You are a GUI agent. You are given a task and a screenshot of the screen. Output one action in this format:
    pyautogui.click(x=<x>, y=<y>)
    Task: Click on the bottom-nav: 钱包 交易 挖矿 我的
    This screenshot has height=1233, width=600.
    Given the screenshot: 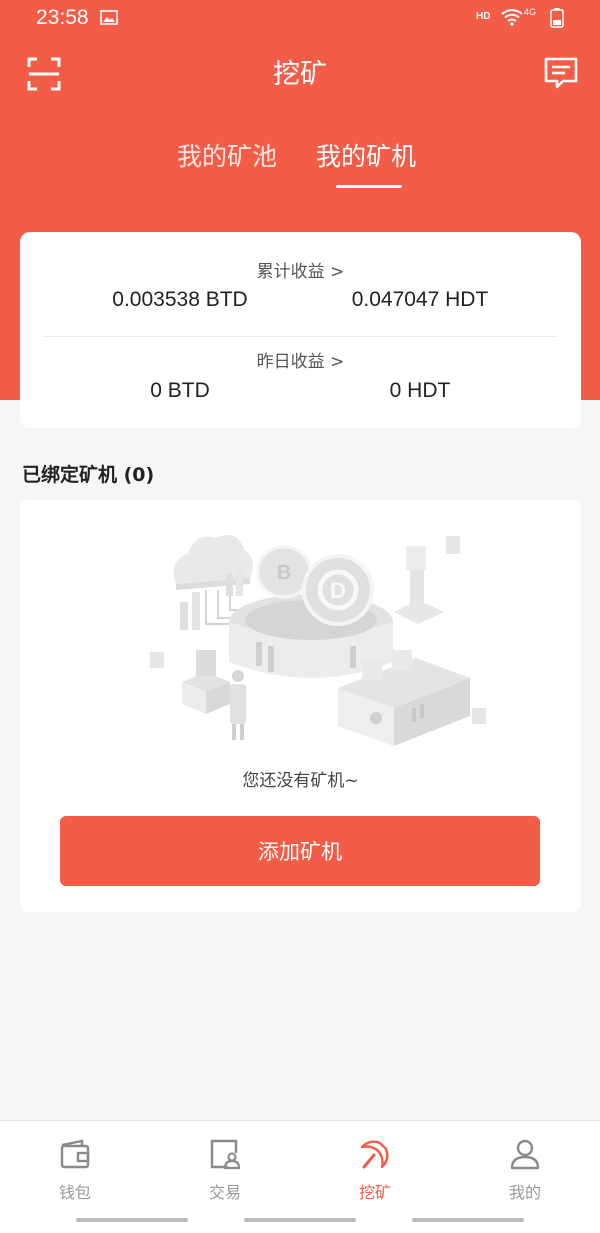 What is the action you would take?
    pyautogui.click(x=300, y=1176)
    